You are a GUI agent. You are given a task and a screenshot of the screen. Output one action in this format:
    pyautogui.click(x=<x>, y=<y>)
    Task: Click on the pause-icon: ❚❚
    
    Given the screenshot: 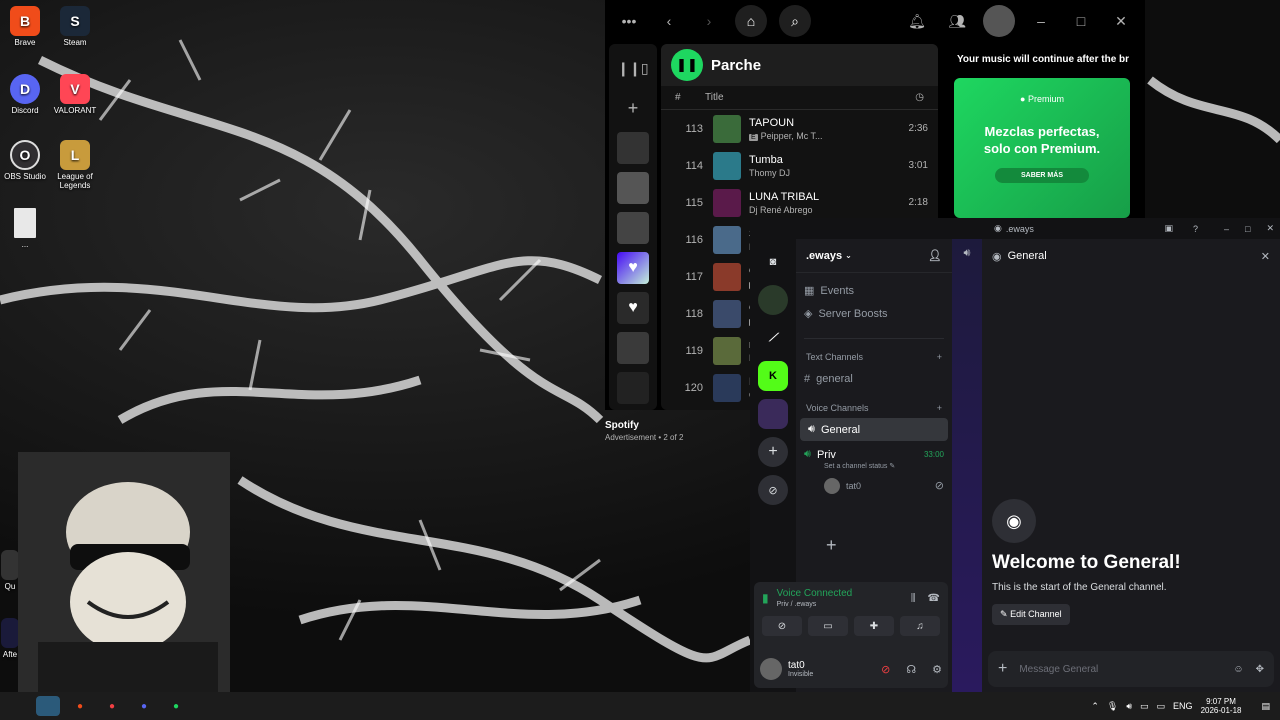 What is the action you would take?
    pyautogui.click(x=687, y=65)
    